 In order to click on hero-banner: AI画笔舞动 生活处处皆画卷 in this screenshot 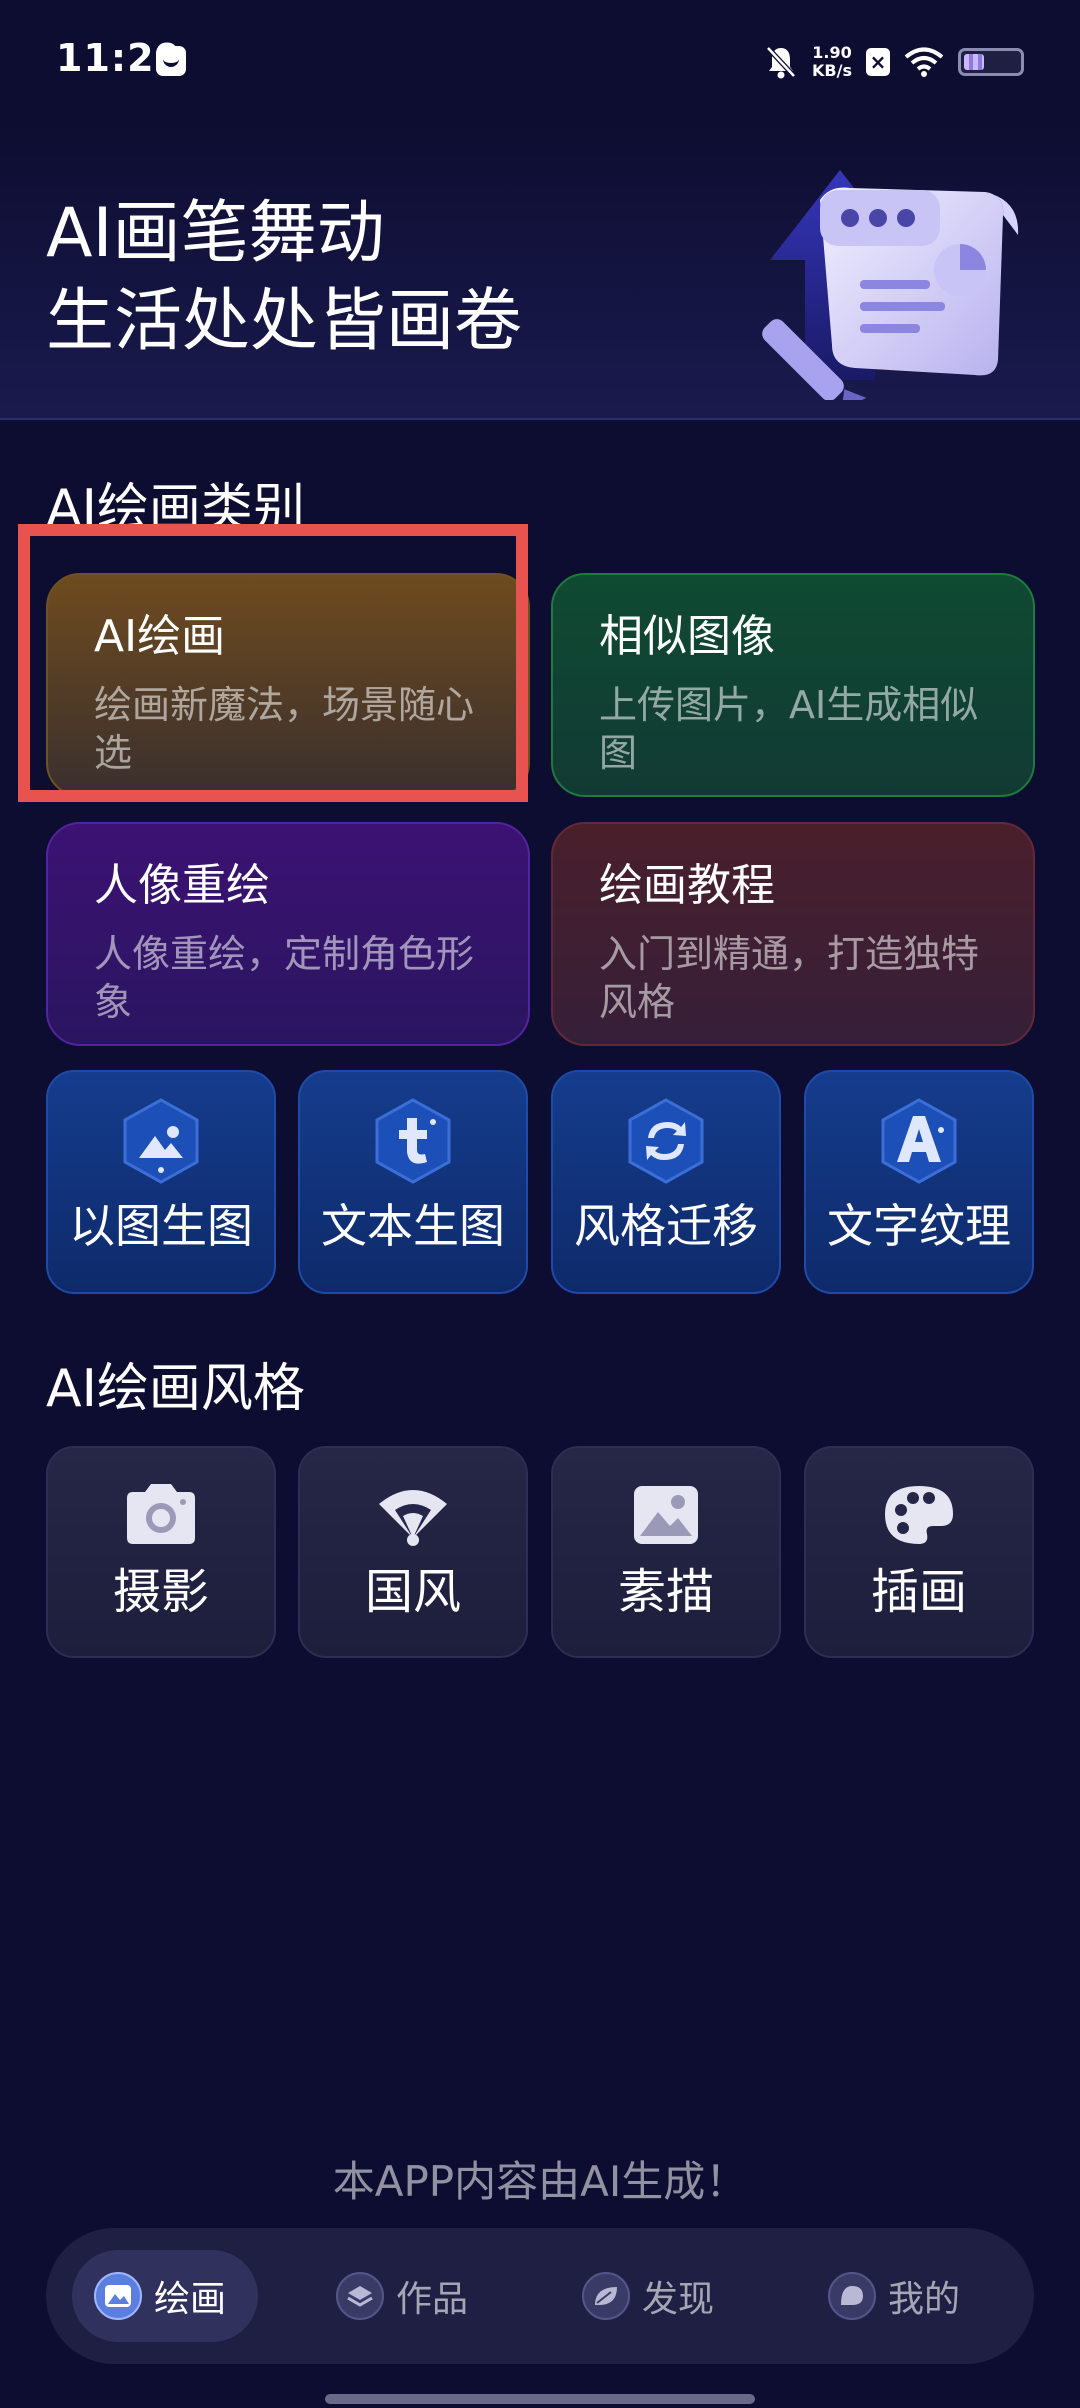, I will do `click(540, 270)`.